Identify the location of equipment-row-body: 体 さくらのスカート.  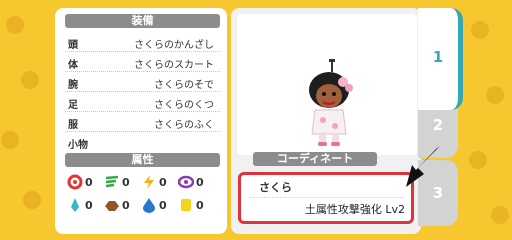
(142, 62).